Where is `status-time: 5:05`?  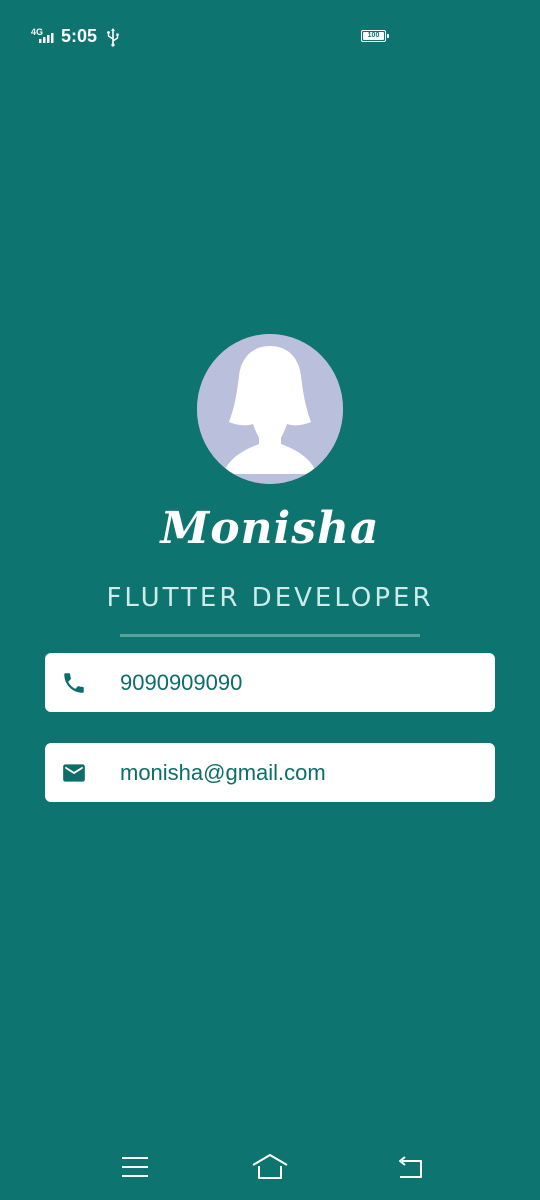
status-time: 5:05 is located at coordinates (79, 36).